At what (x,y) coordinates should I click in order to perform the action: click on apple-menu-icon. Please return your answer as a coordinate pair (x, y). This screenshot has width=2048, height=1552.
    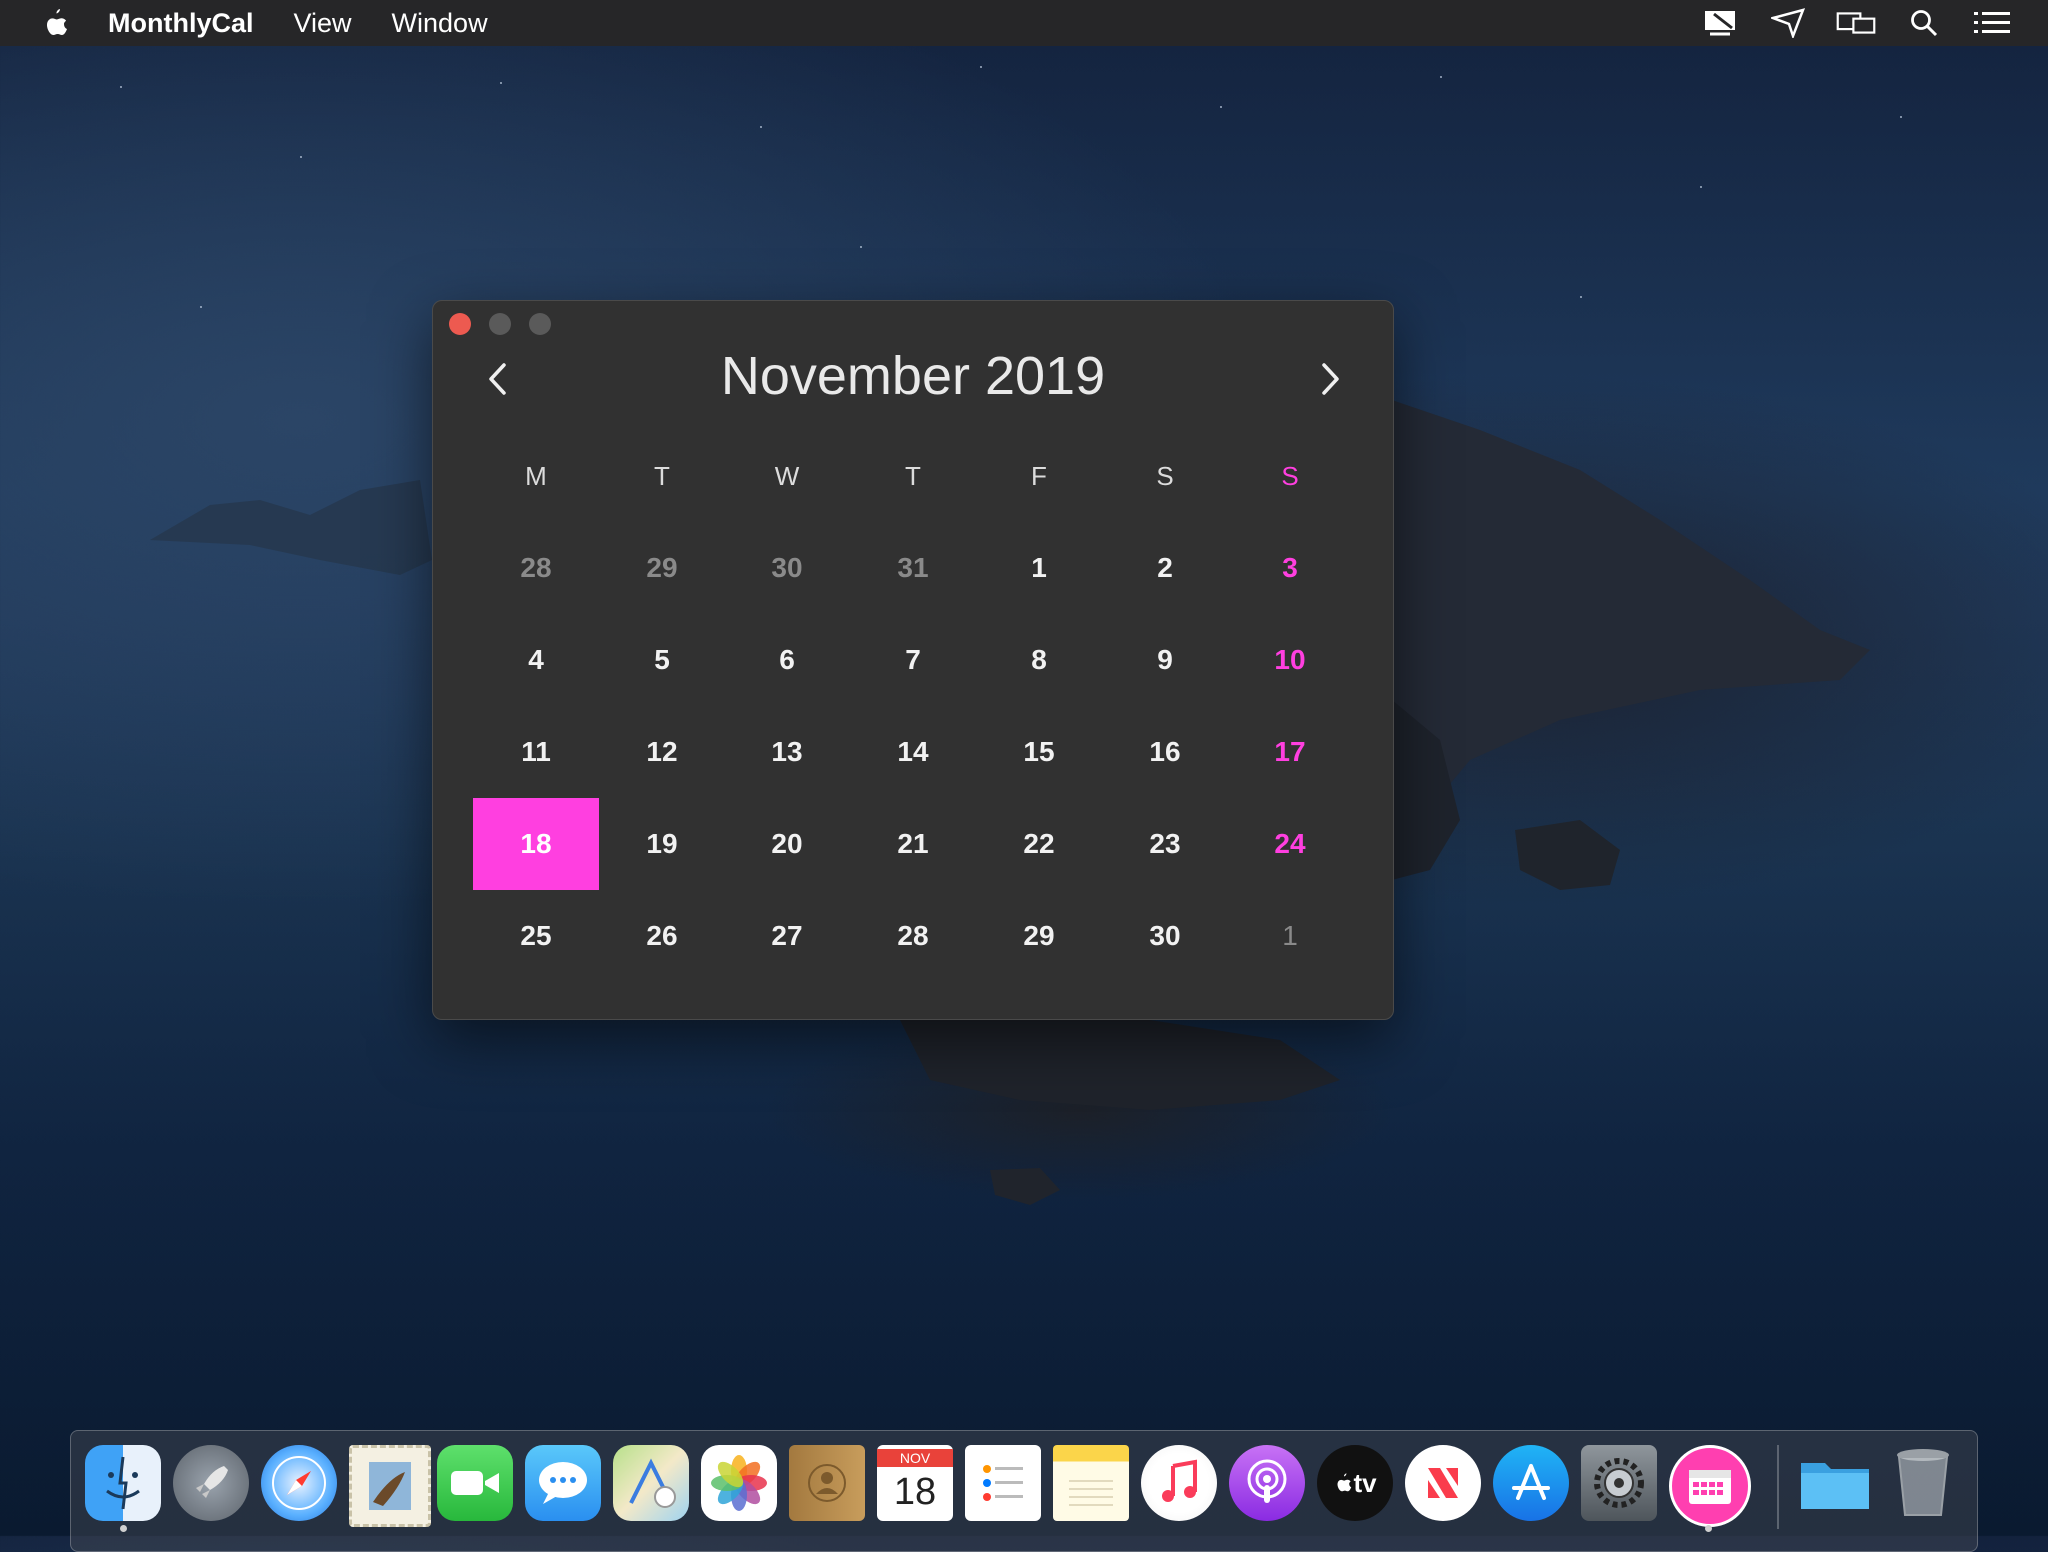
    Looking at the image, I should click on (55, 23).